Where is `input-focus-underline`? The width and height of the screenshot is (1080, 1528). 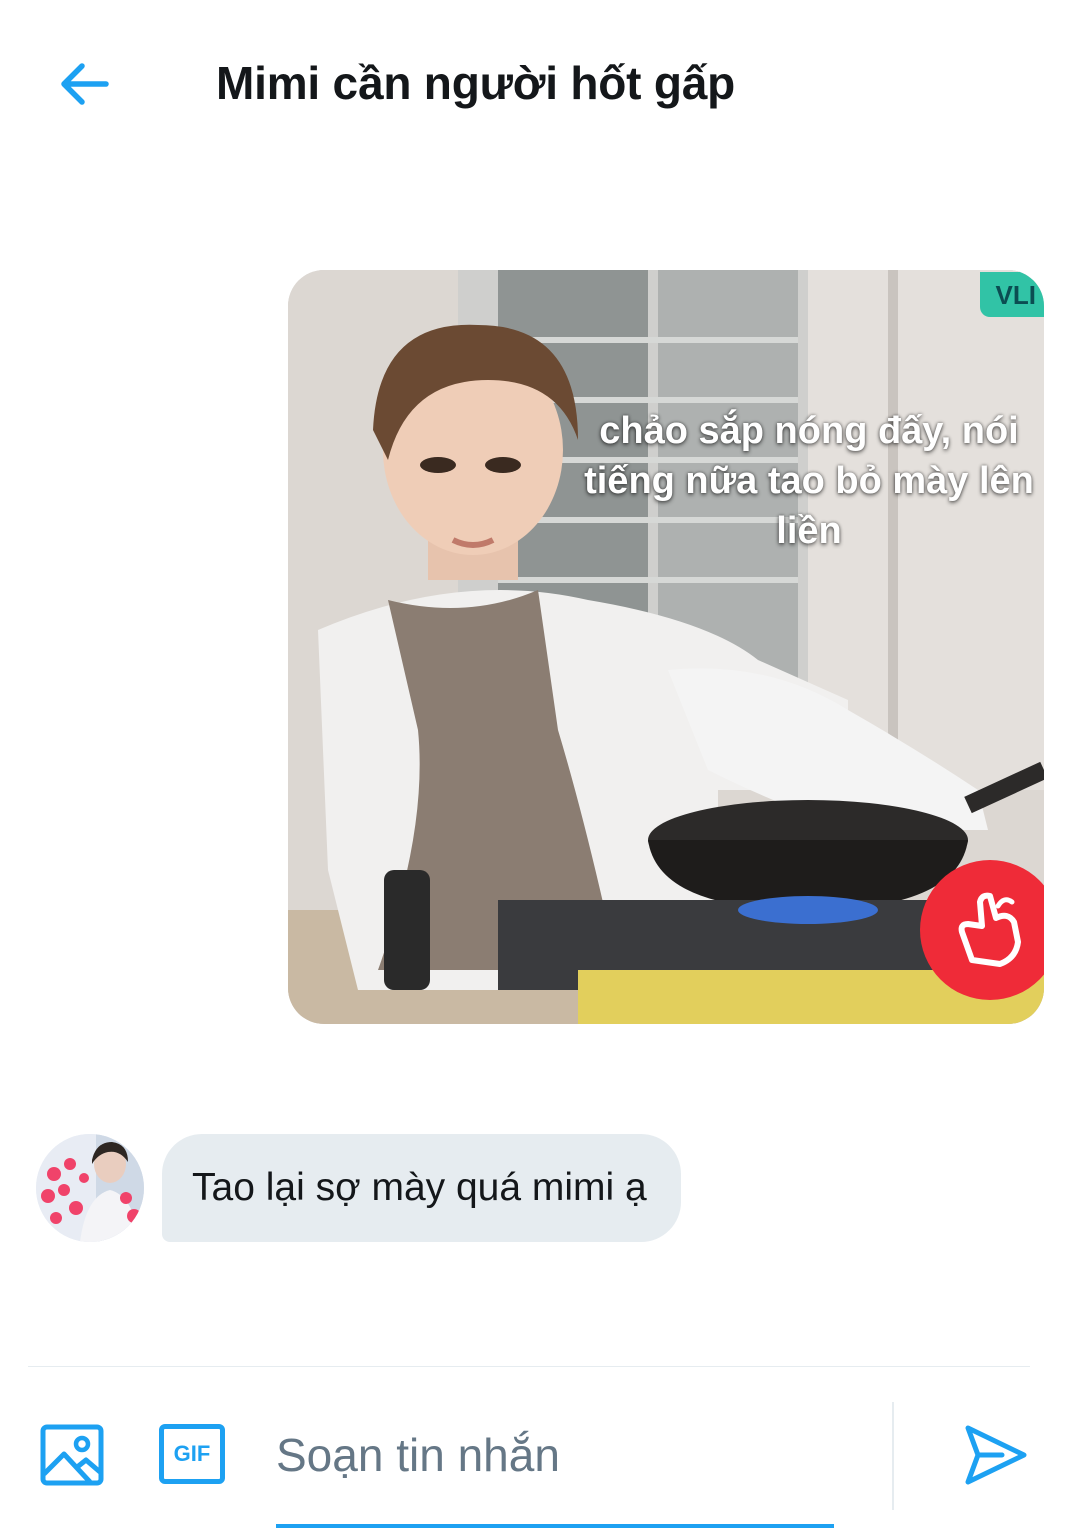 input-focus-underline is located at coordinates (555, 1526).